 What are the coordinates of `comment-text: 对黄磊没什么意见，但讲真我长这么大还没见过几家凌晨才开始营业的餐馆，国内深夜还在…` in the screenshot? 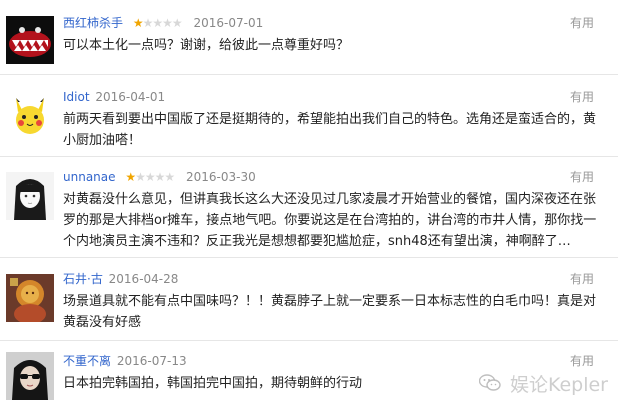 It's located at (330, 220).